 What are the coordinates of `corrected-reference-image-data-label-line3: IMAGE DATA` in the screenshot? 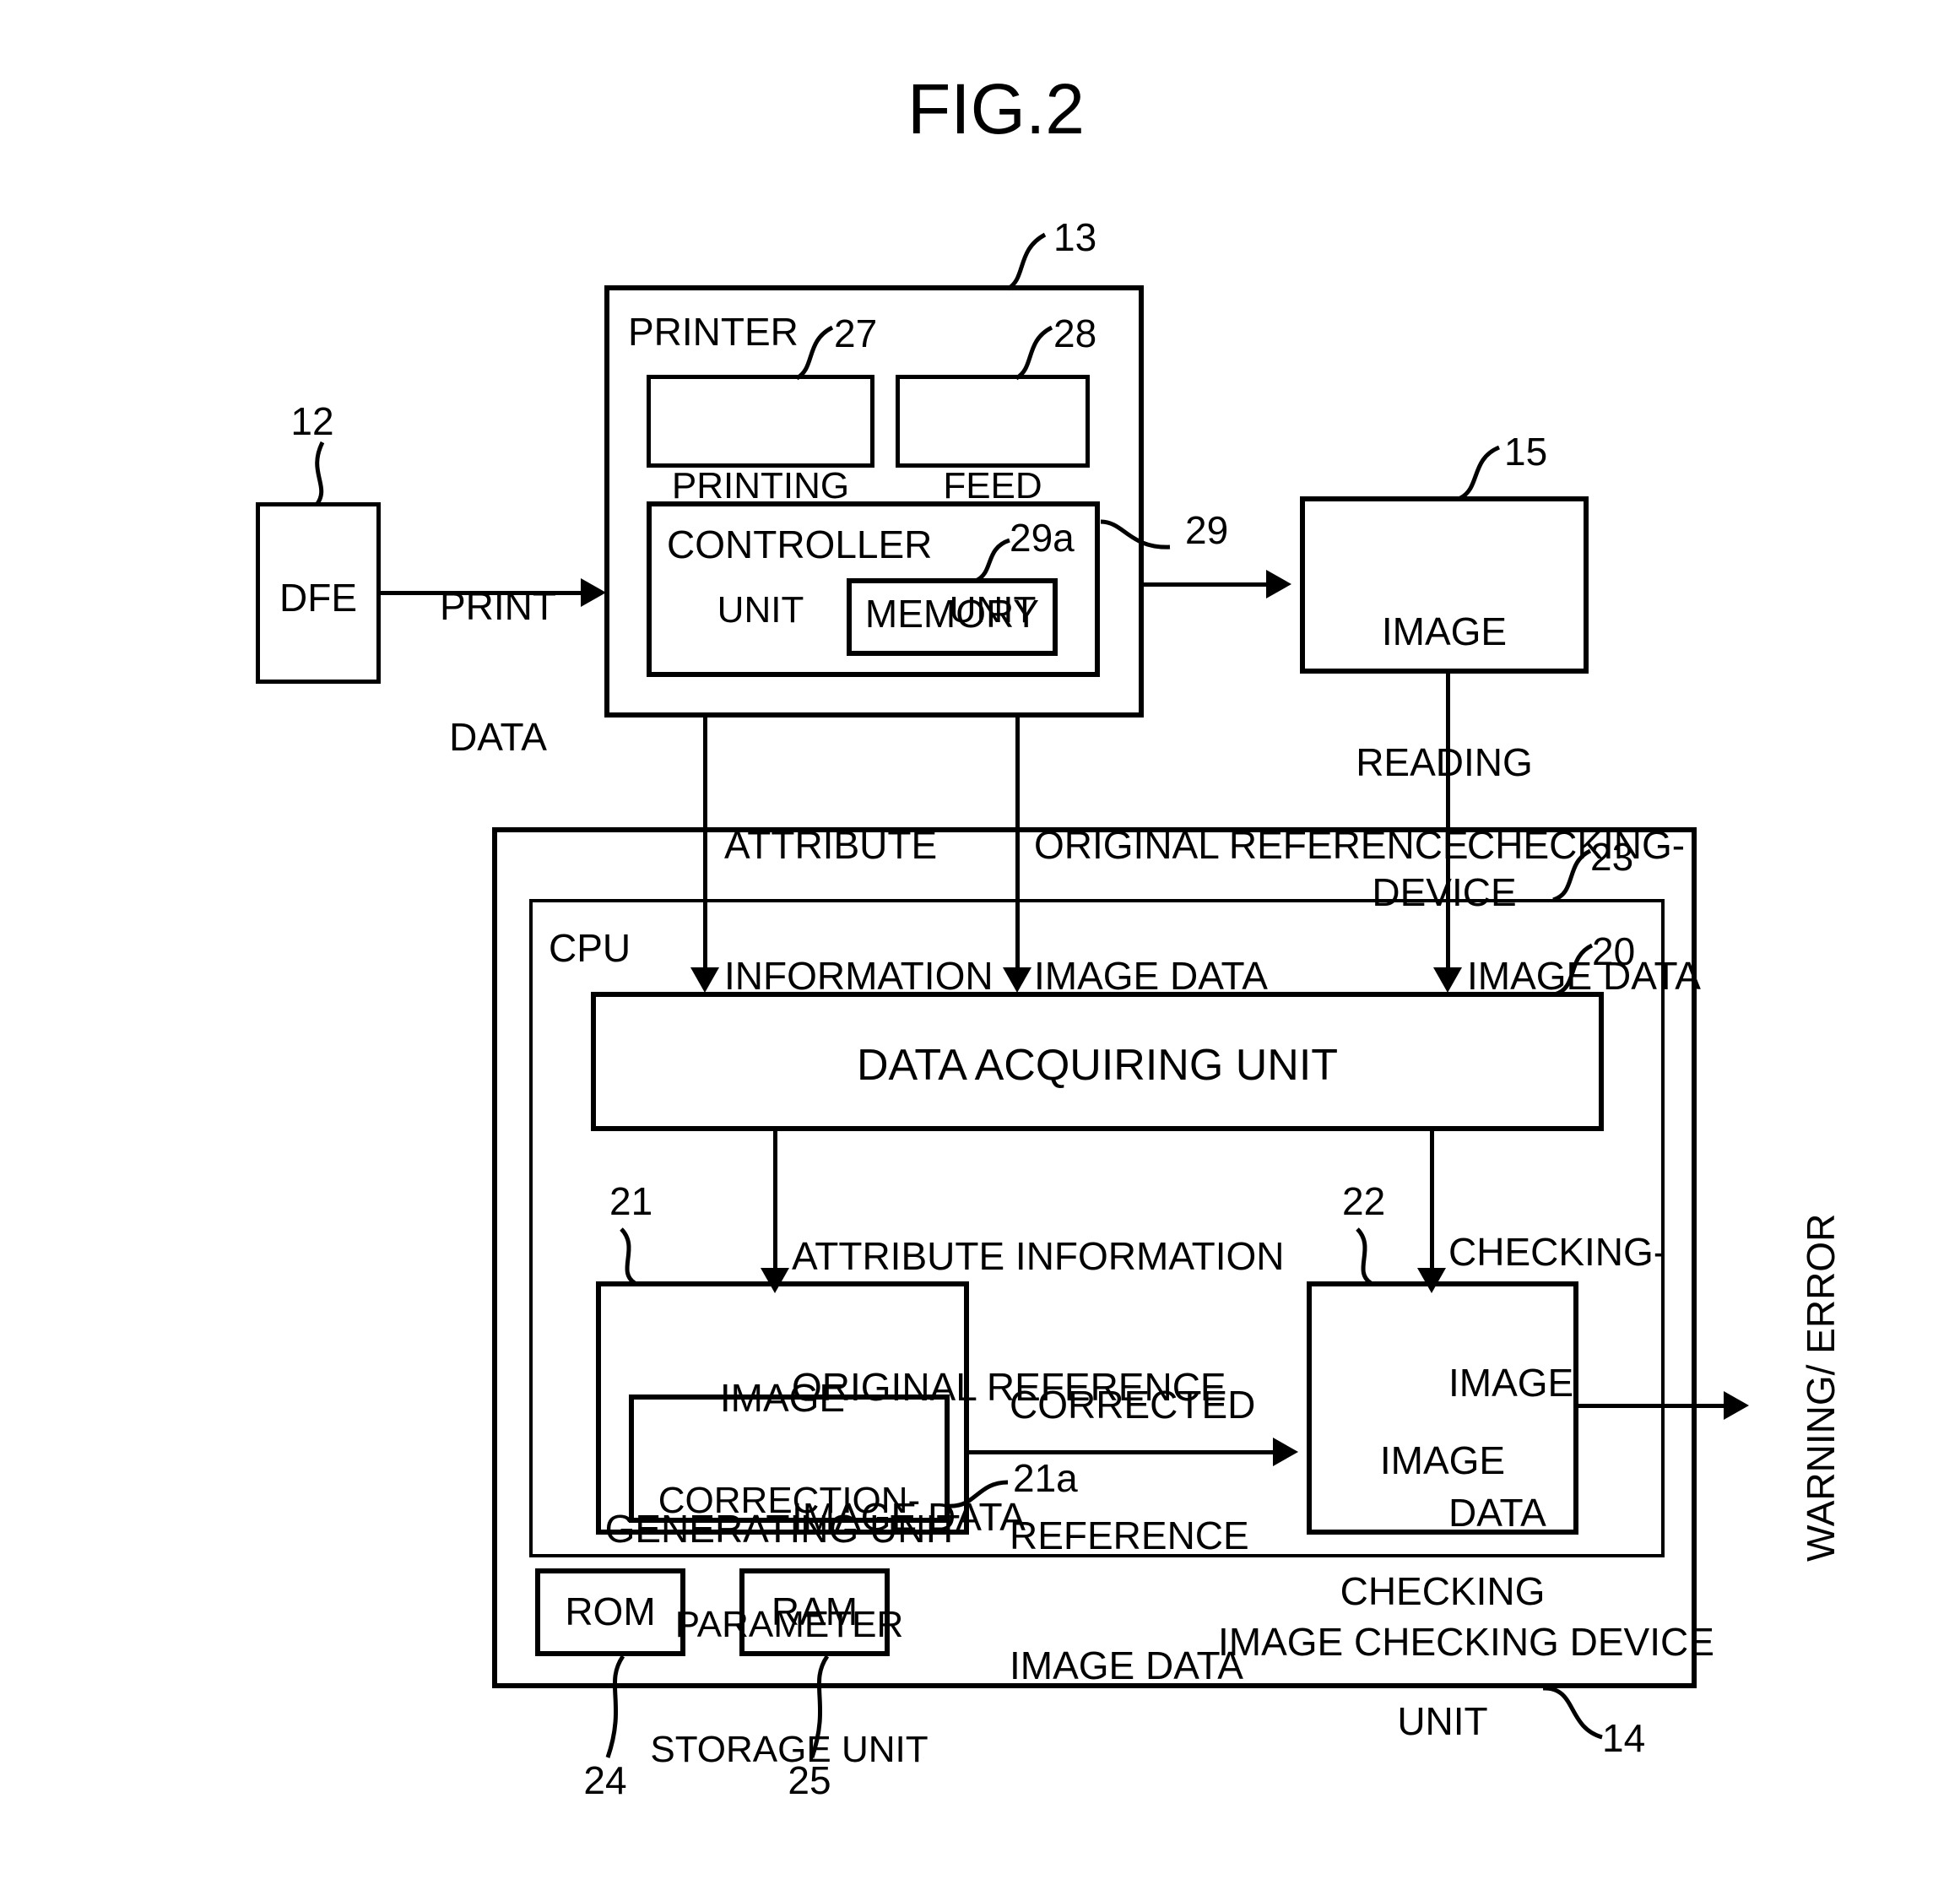 It's located at (1126, 1666).